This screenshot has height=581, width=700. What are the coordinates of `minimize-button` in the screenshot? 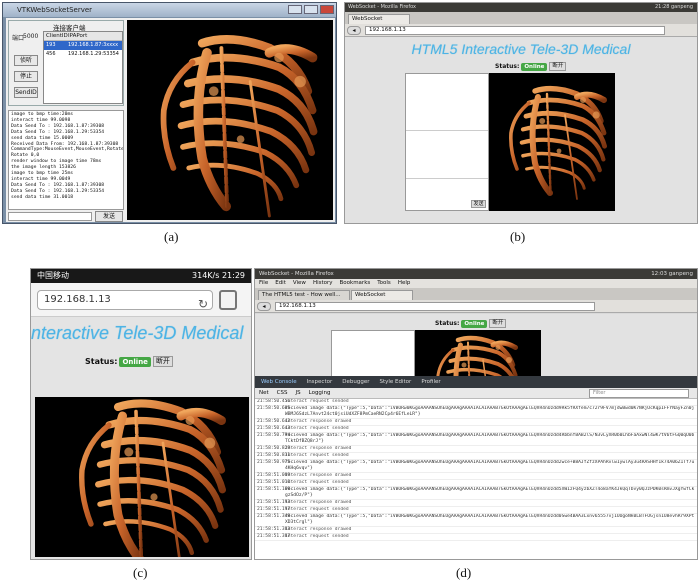 It's located at (295, 9).